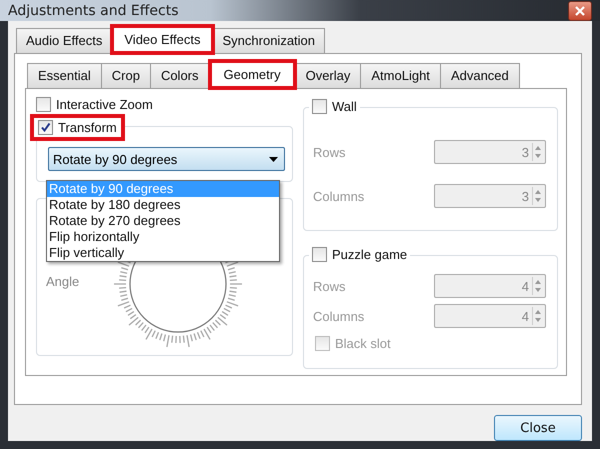 Image resolution: width=600 pixels, height=449 pixels. I want to click on angle-label: Angle, so click(63, 281).